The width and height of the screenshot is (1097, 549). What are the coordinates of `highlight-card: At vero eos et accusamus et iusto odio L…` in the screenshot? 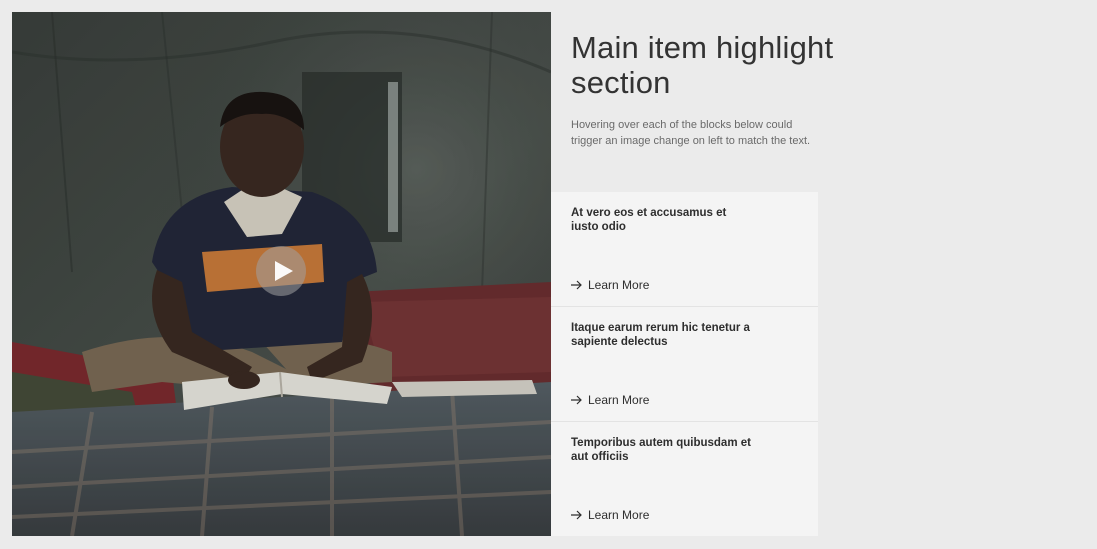 It's located at (684, 249).